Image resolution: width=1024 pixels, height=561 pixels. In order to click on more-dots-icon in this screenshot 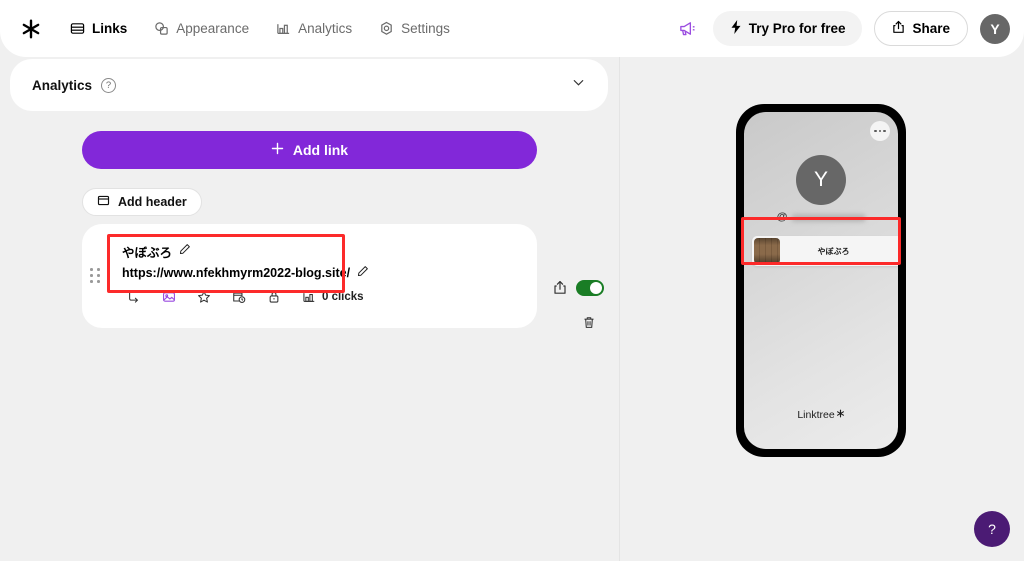, I will do `click(880, 131)`.